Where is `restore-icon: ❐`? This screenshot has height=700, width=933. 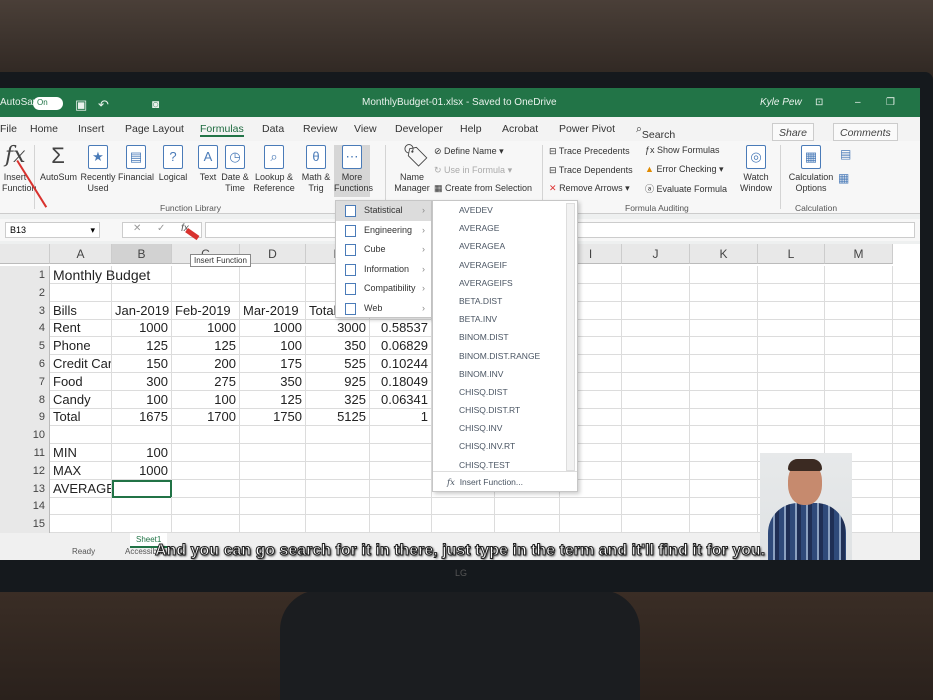 restore-icon: ❐ is located at coordinates (890, 102).